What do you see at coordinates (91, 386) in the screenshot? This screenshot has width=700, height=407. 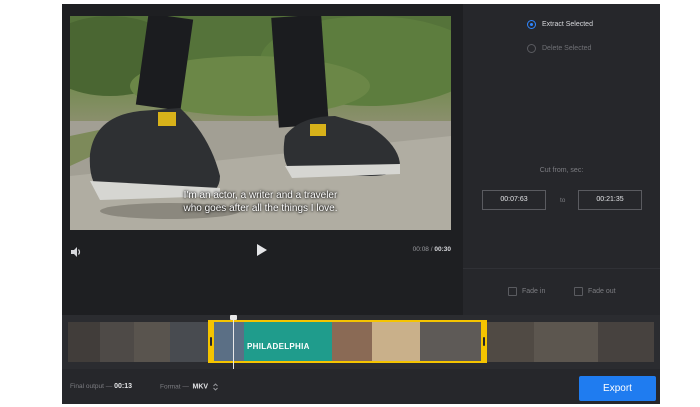 I see `final-output-label: Final output —` at bounding box center [91, 386].